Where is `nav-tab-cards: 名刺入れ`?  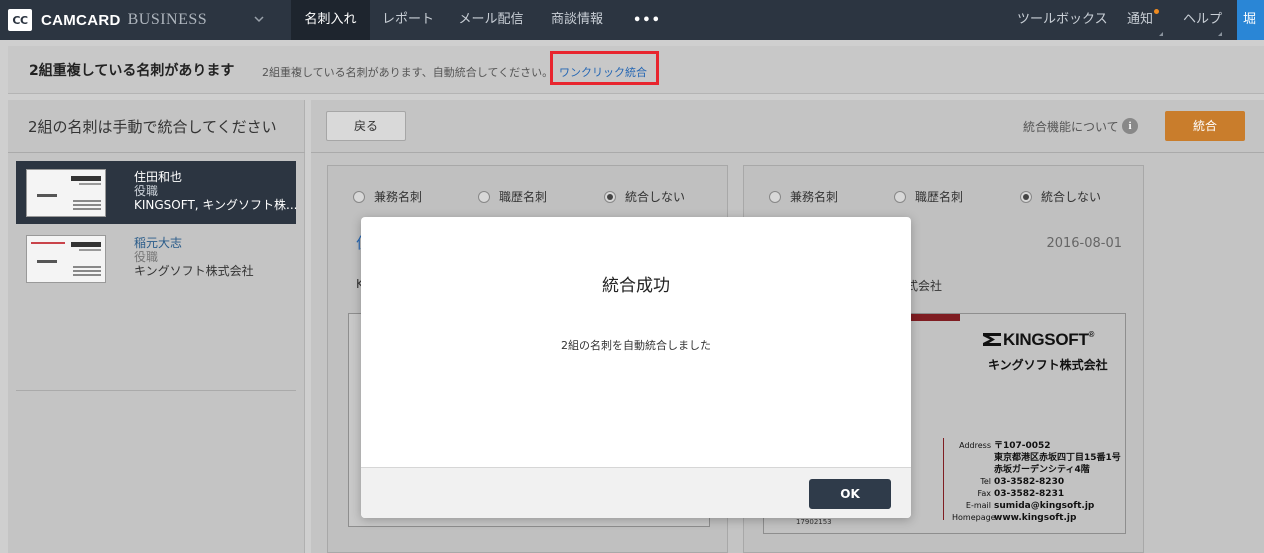 nav-tab-cards: 名刺入れ is located at coordinates (330, 20).